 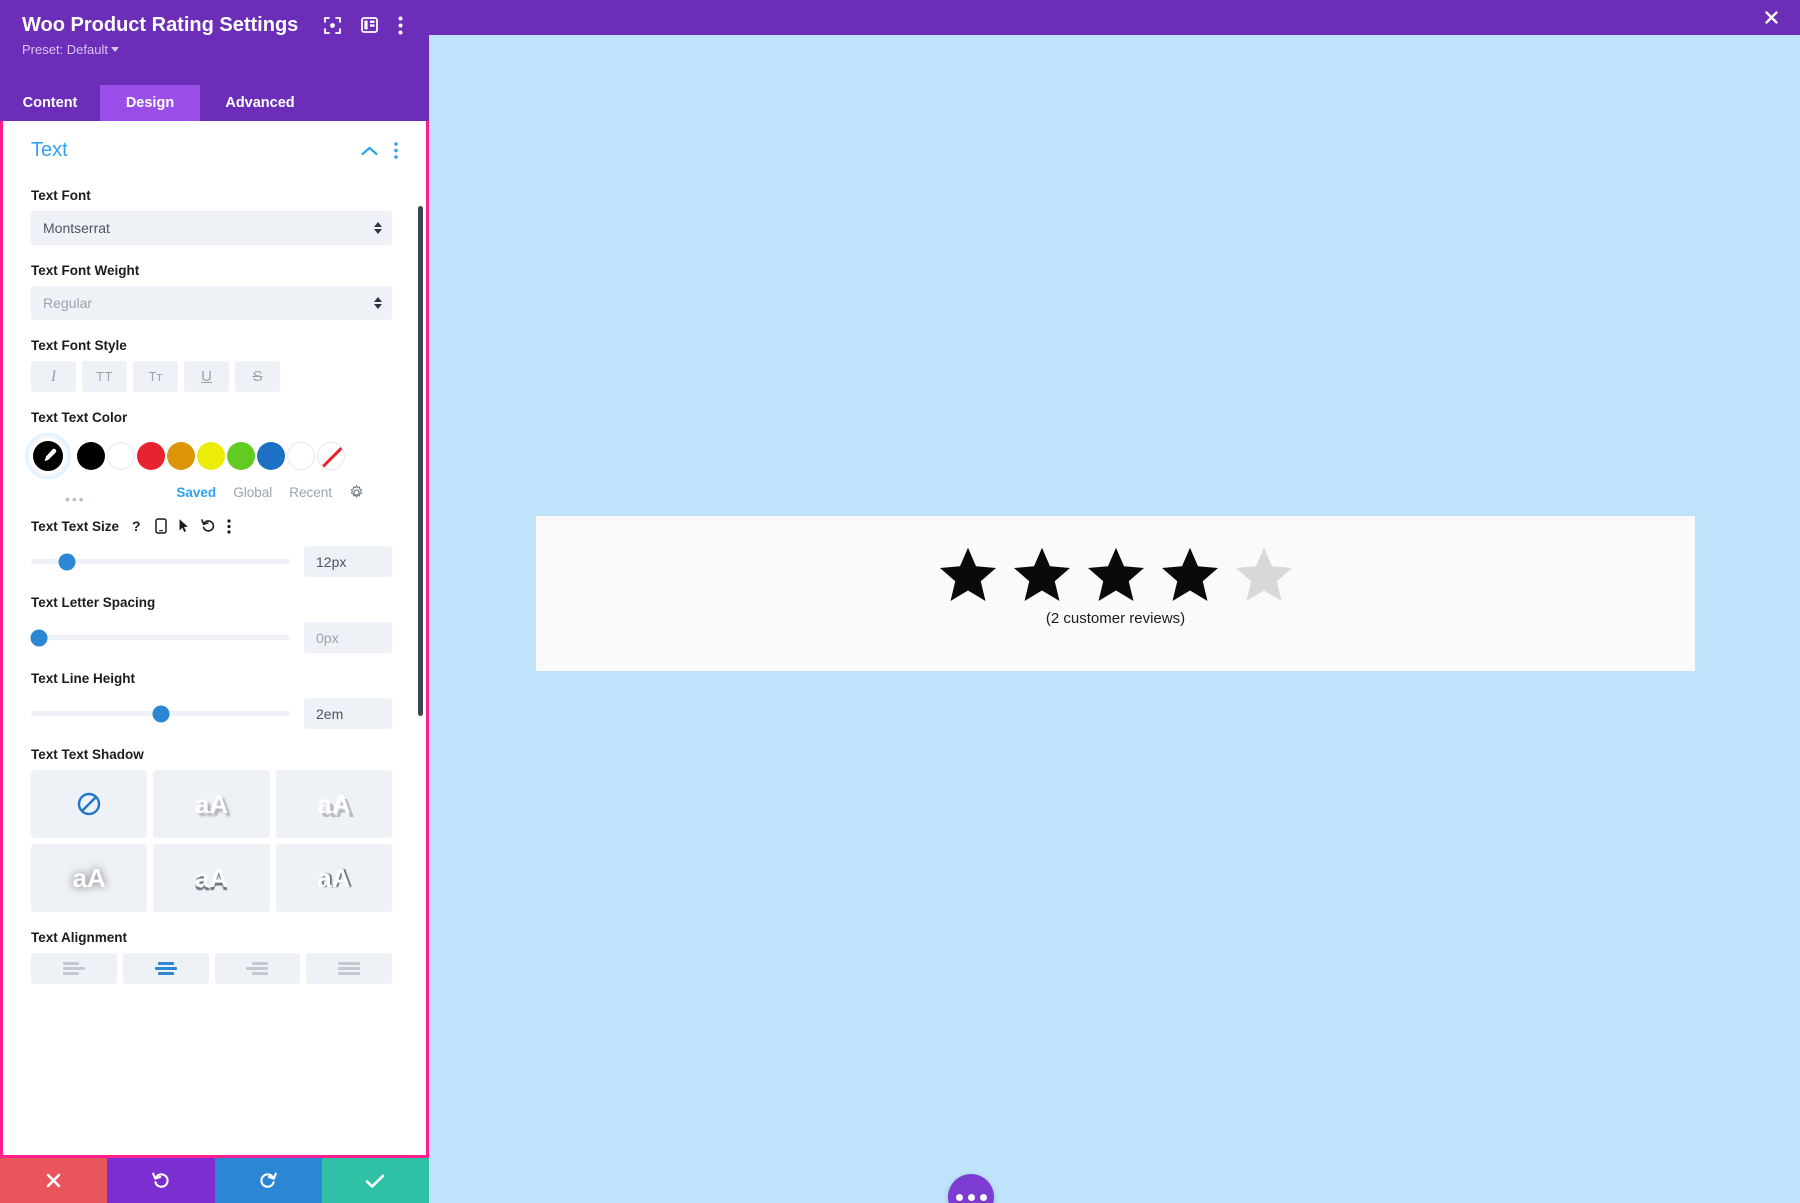 I want to click on undo-button, so click(x=161, y=1180).